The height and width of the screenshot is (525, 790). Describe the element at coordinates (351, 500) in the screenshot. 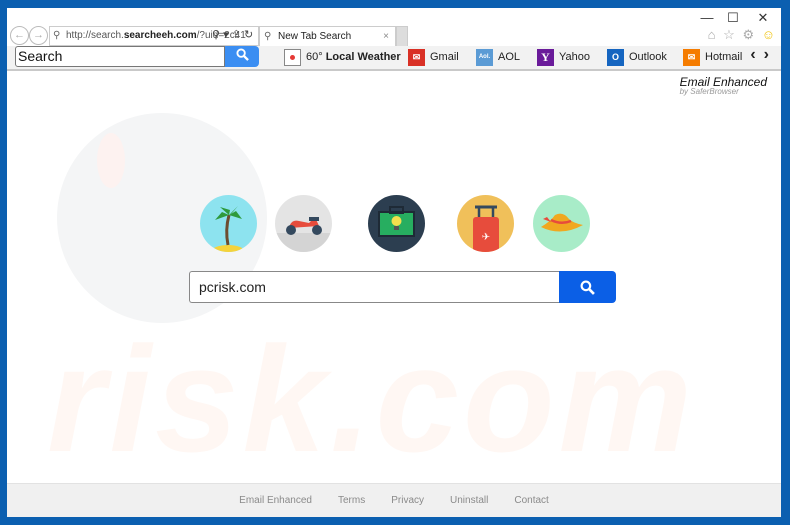

I see `footer-link-terms: Terms` at that location.